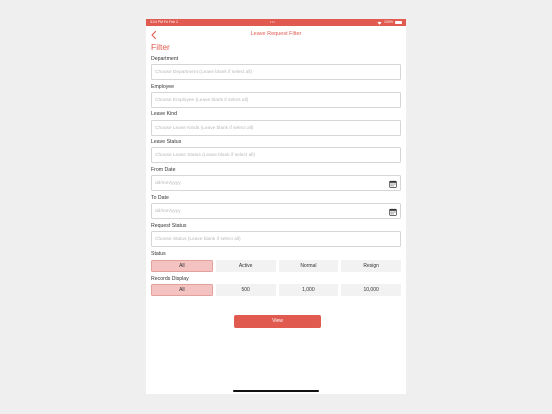 This screenshot has height=414, width=552. Describe the element at coordinates (182, 266) in the screenshot. I see `status-option-all: All` at that location.